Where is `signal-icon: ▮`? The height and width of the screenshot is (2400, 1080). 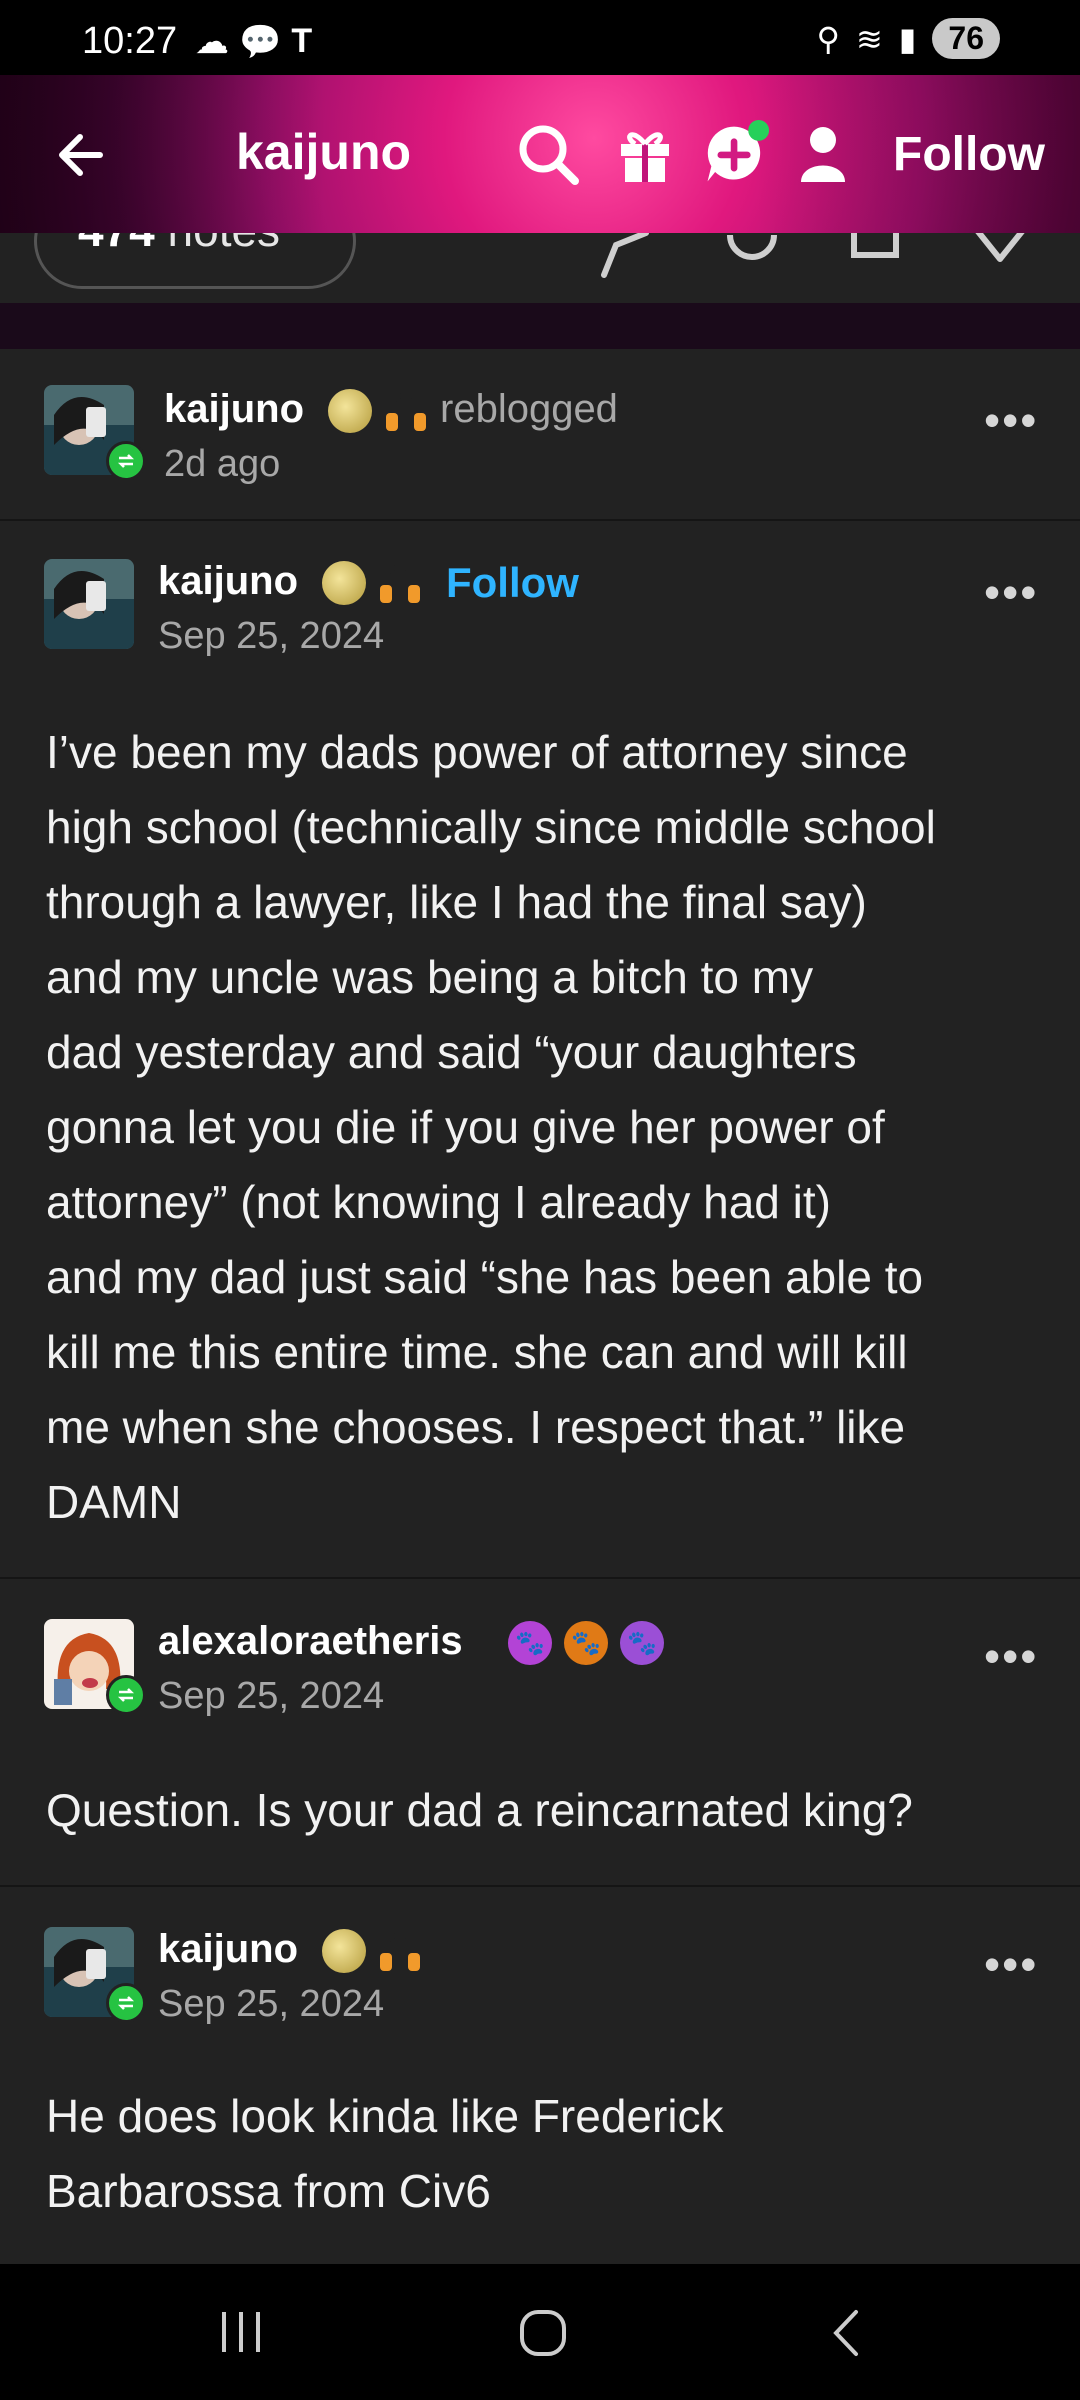 signal-icon: ▮ is located at coordinates (907, 38).